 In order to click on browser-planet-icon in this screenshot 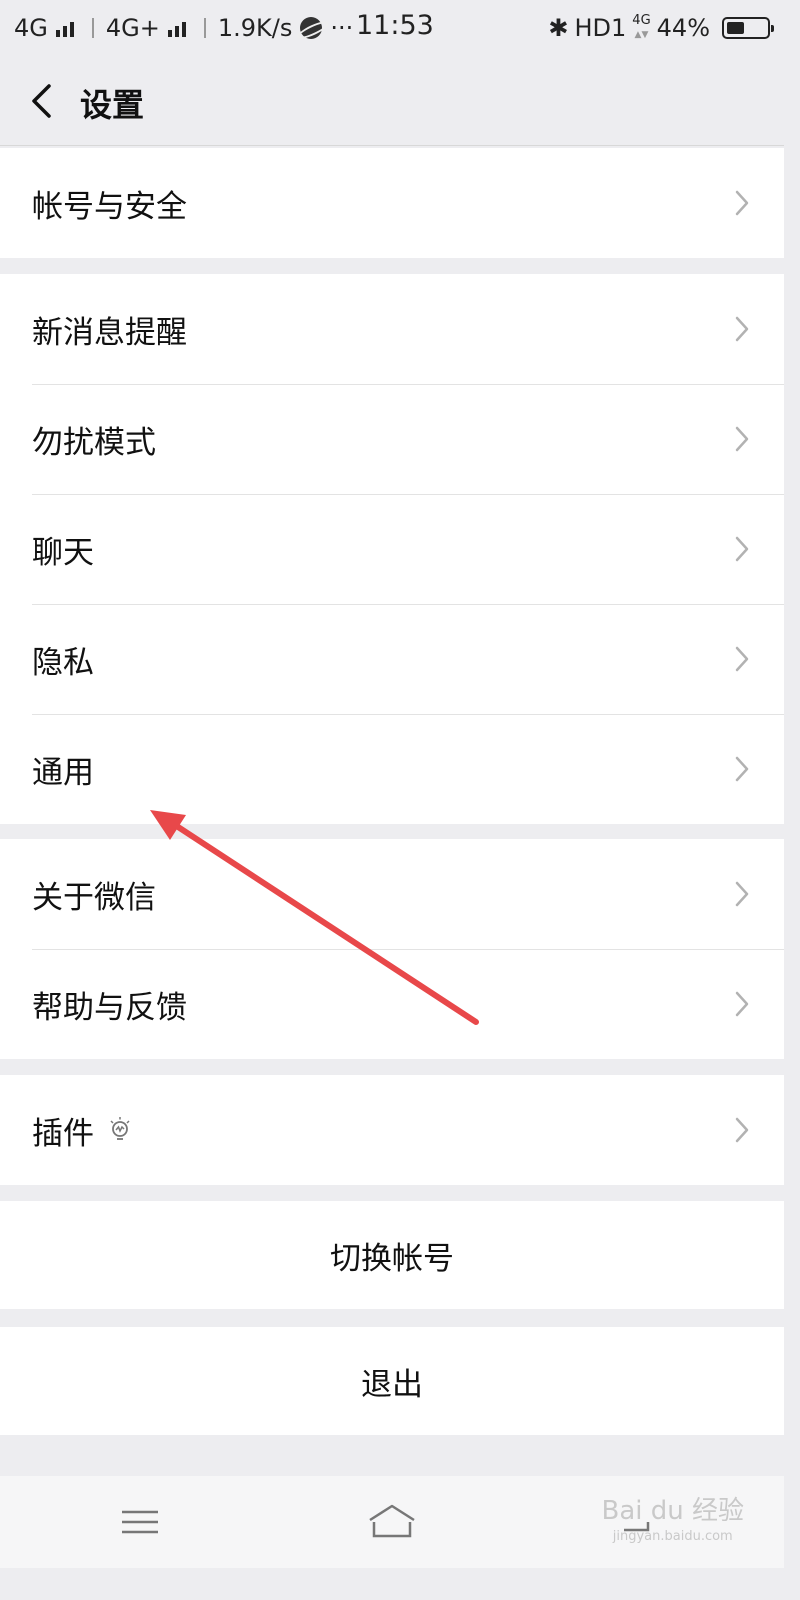, I will do `click(311, 28)`.